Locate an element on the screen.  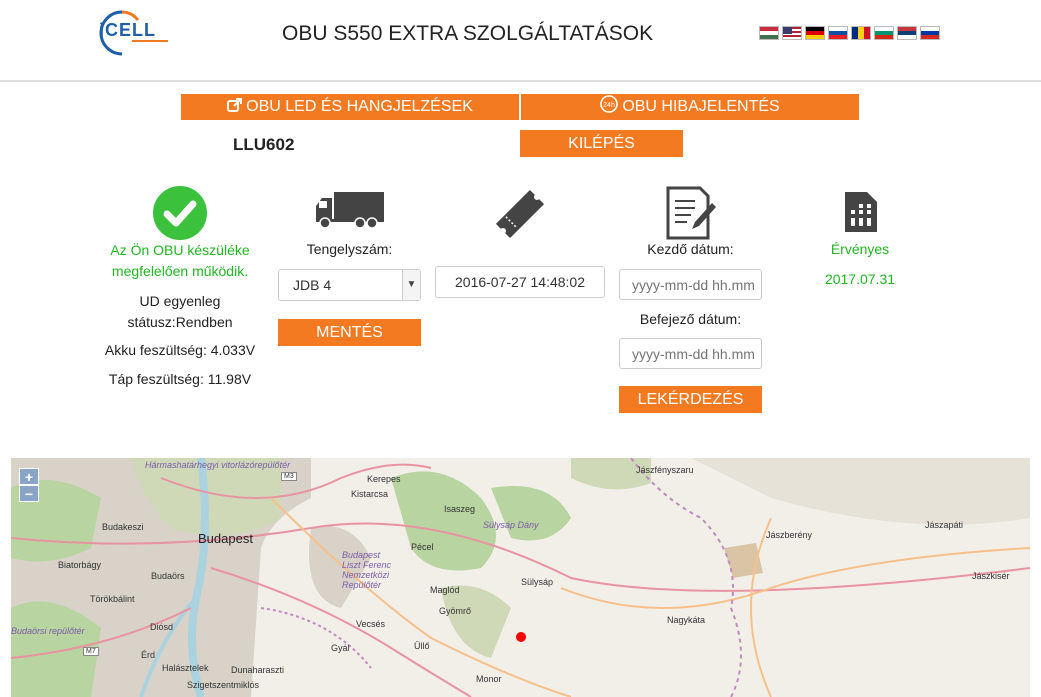
truck-icon is located at coordinates (350, 210).